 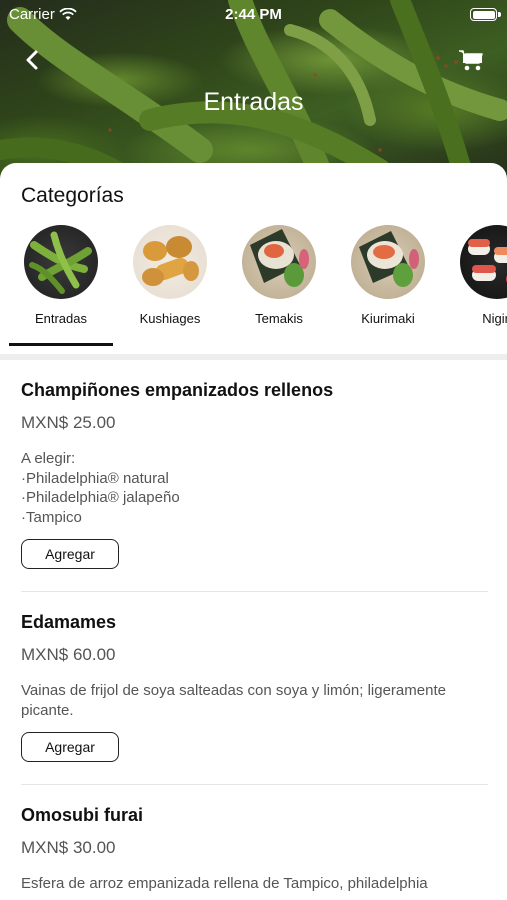 What do you see at coordinates (253, 102) in the screenshot?
I see `page-title: Entradas` at bounding box center [253, 102].